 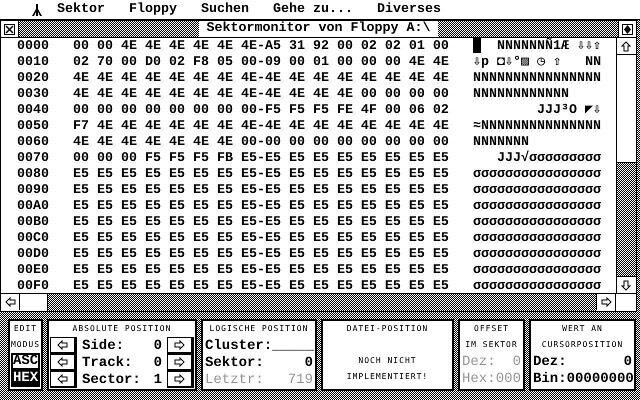 I want to click on menu-item: Suchen, so click(x=225, y=10).